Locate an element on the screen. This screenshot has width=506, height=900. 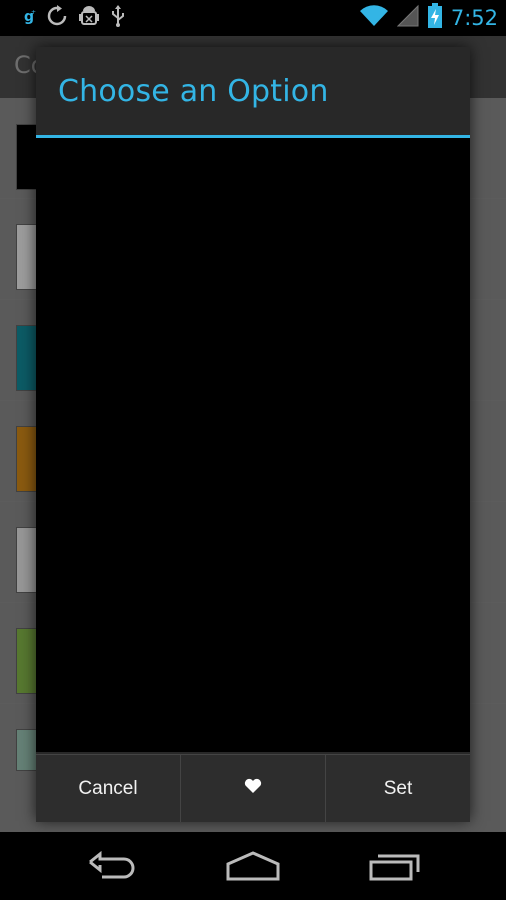
dialog-header: Choose an Option is located at coordinates (253, 91).